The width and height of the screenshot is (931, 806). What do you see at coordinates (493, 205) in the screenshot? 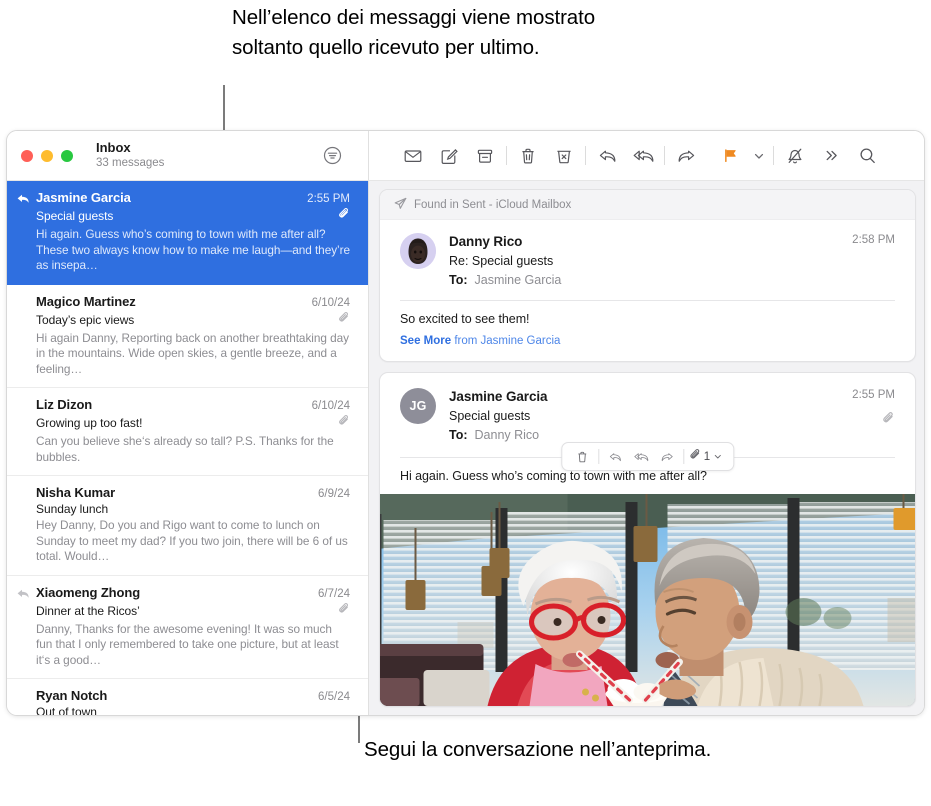
I see `found-in-text: Found in Sent - iCloud Mailbox` at bounding box center [493, 205].